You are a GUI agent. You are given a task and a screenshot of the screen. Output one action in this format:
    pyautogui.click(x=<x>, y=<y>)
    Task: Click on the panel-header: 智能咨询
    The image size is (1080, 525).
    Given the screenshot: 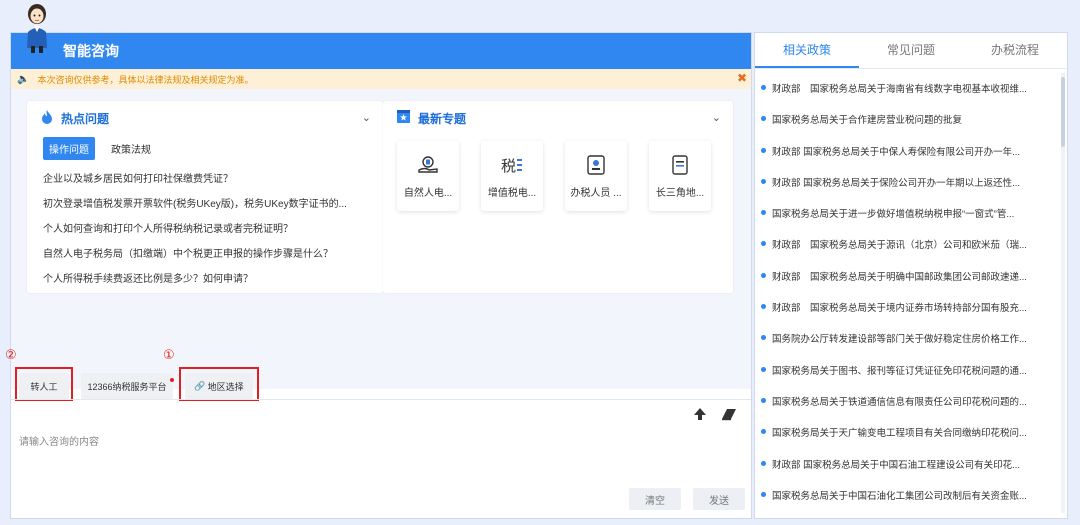 What is the action you would take?
    pyautogui.click(x=381, y=51)
    